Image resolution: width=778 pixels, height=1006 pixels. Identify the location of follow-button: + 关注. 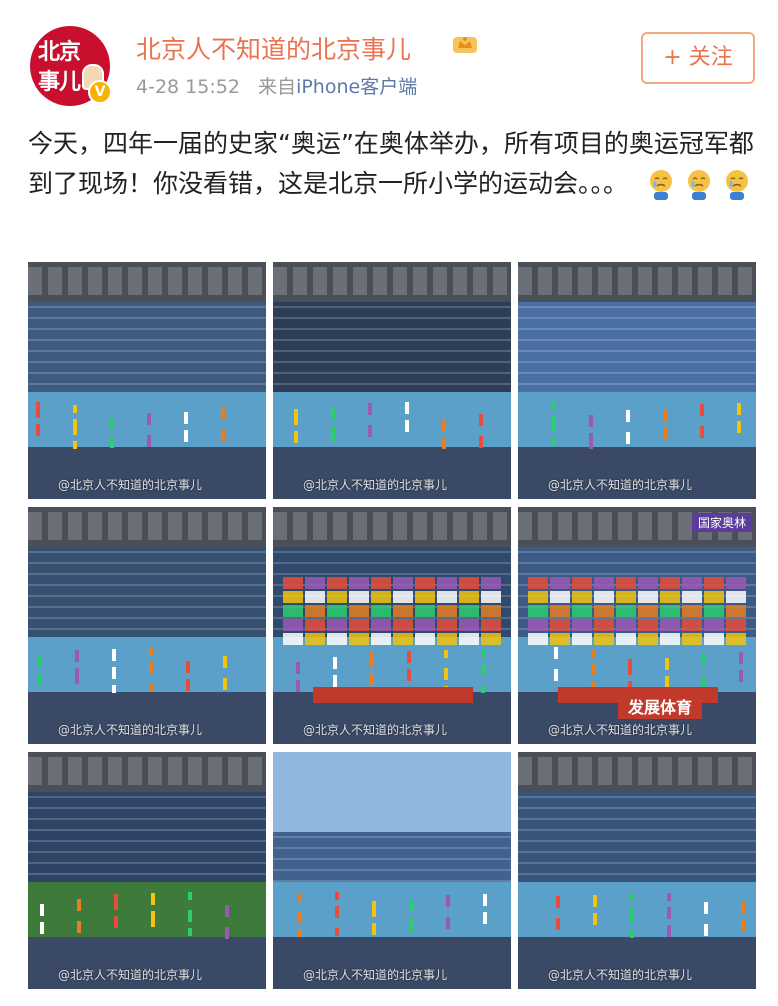
(698, 58).